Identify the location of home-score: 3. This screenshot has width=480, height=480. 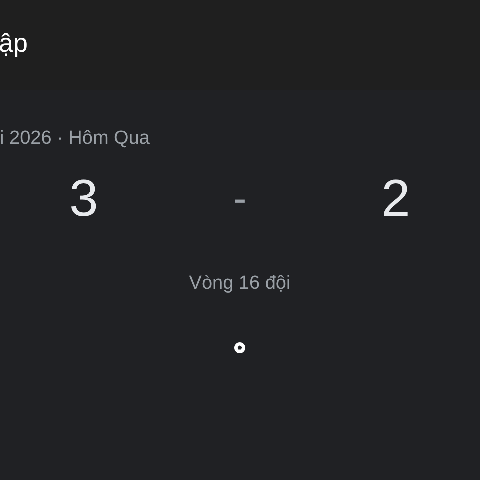
(84, 199).